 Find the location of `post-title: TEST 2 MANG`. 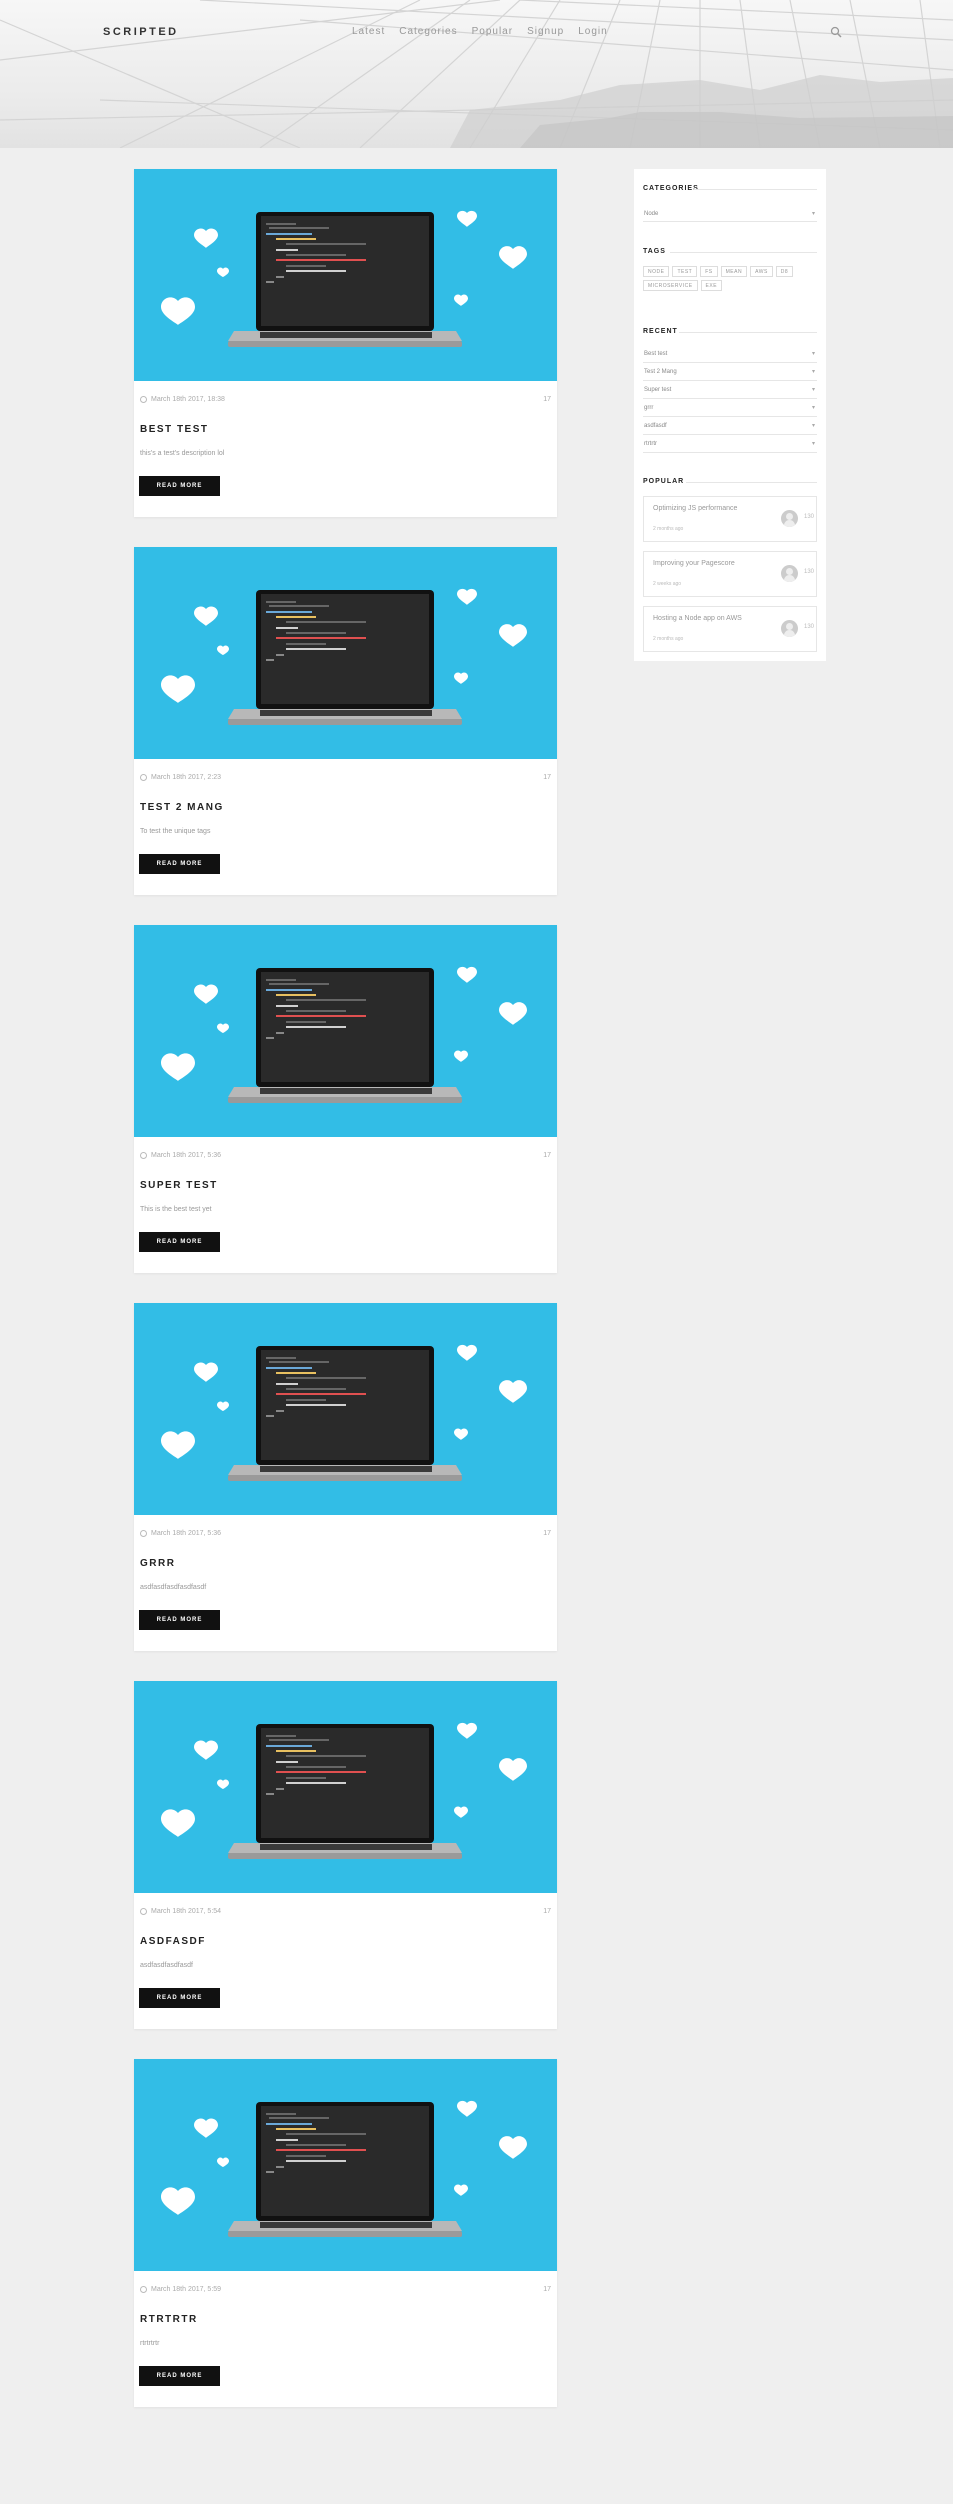

post-title: TEST 2 MANG is located at coordinates (182, 807).